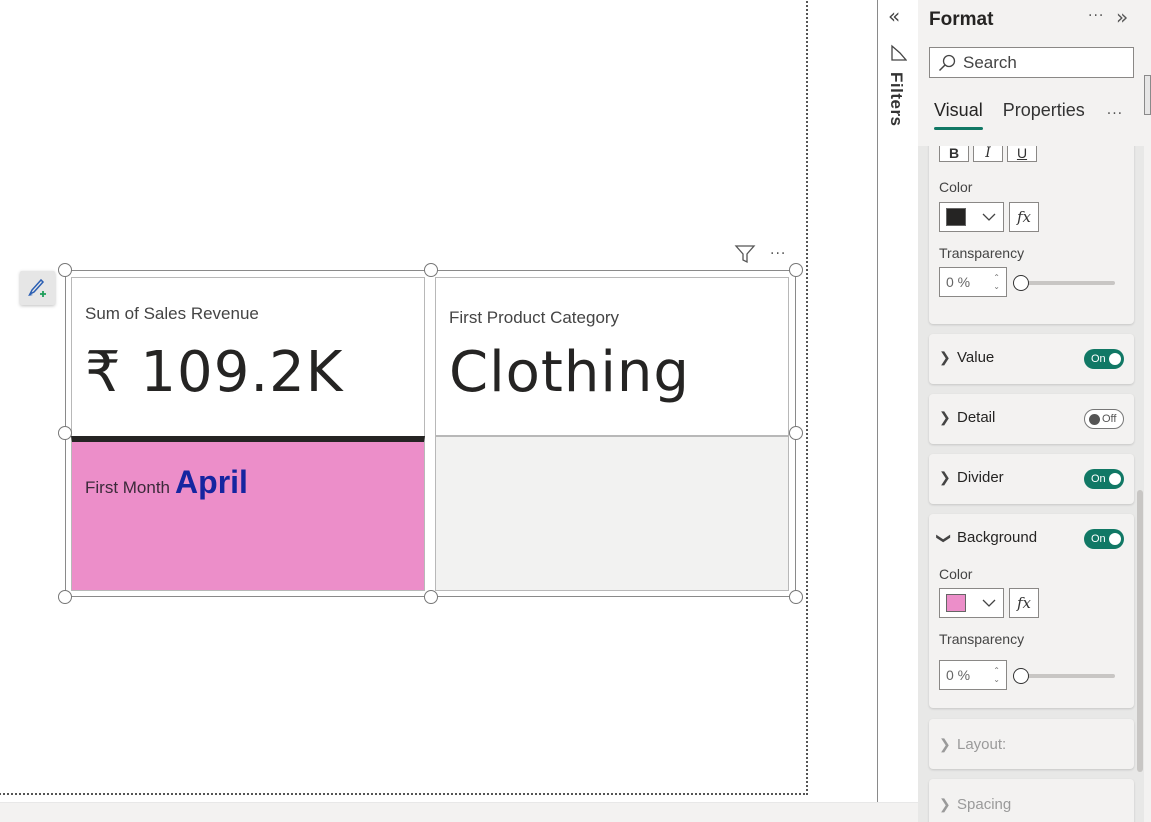  What do you see at coordinates (898, 401) in the screenshot?
I see `filters-pane-collapsed: « Filters` at bounding box center [898, 401].